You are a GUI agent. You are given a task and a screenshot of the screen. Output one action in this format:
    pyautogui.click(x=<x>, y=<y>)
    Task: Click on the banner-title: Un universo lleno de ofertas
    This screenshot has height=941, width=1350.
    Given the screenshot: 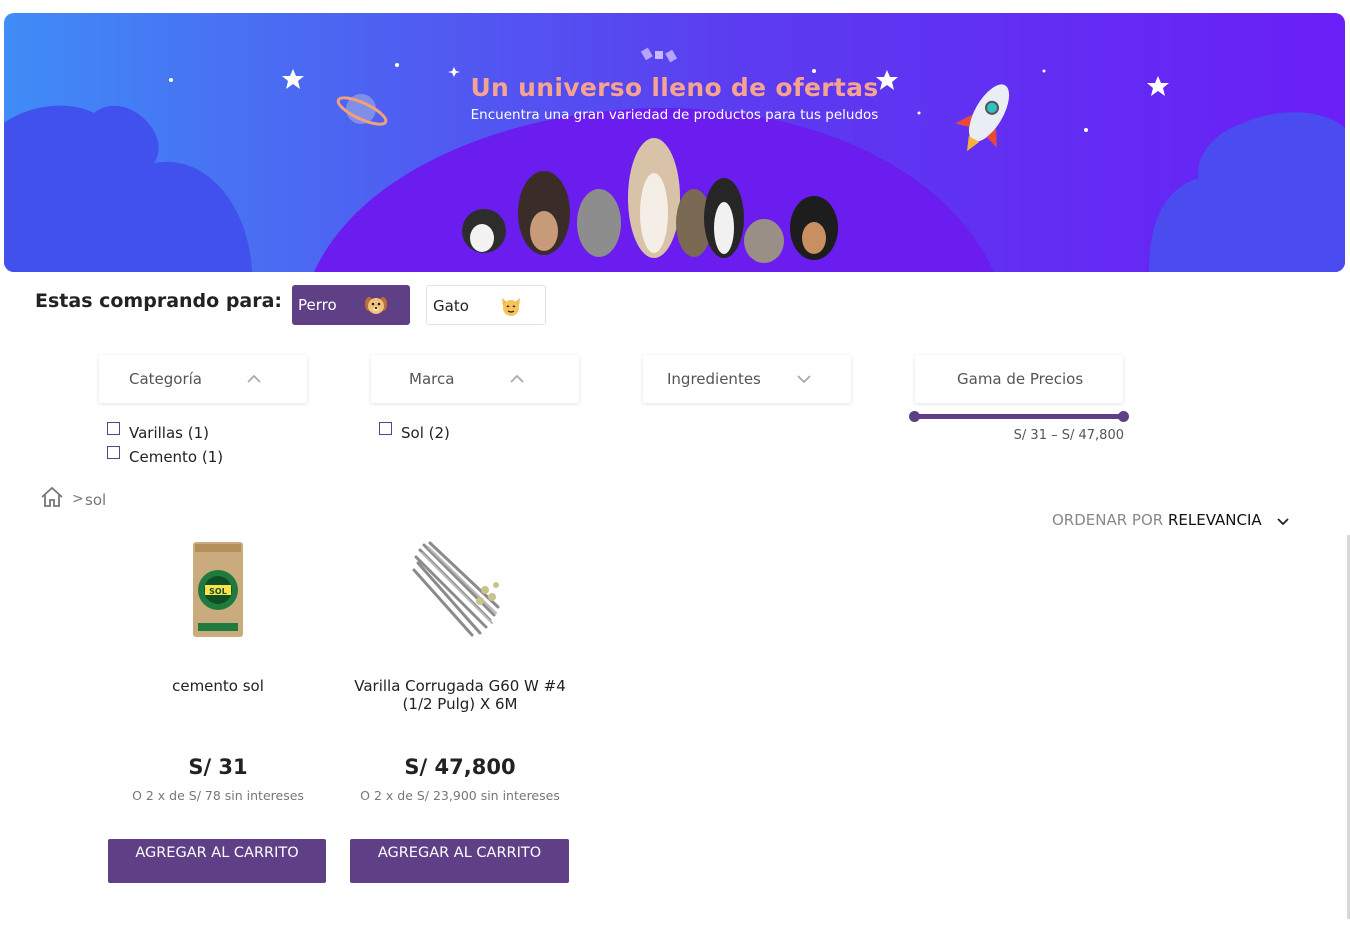 What is the action you would take?
    pyautogui.click(x=674, y=87)
    